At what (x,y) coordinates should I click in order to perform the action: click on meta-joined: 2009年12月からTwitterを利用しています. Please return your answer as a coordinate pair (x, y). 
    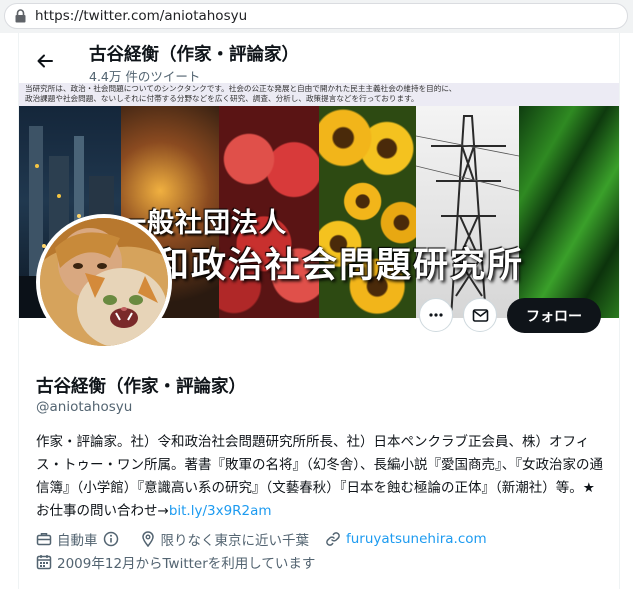
    Looking at the image, I should click on (175, 562).